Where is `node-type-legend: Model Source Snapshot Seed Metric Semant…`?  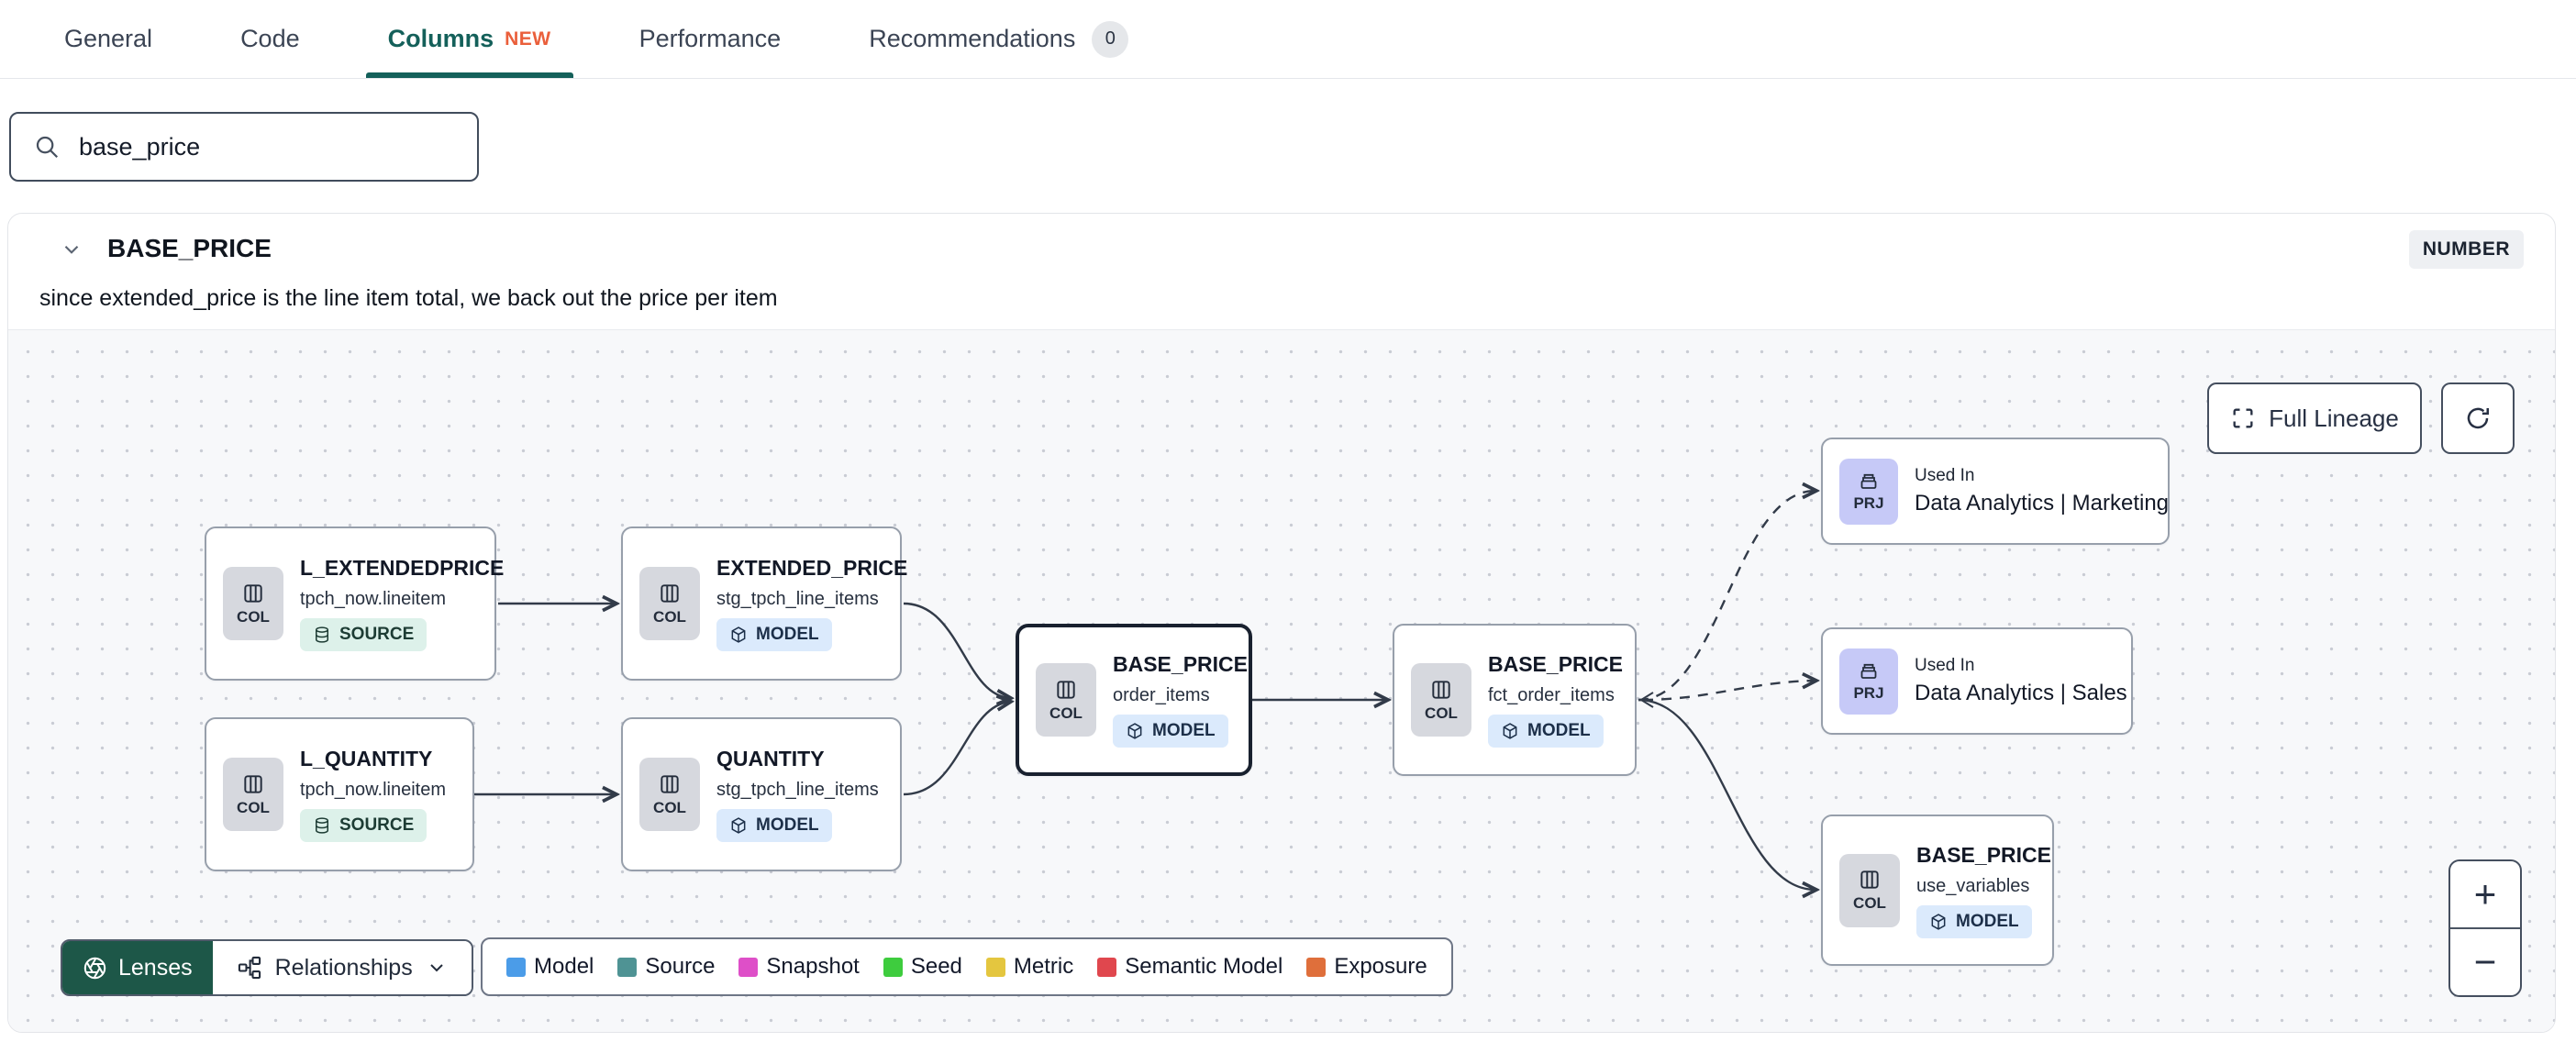 node-type-legend: Model Source Snapshot Seed Metric Semant… is located at coordinates (967, 966).